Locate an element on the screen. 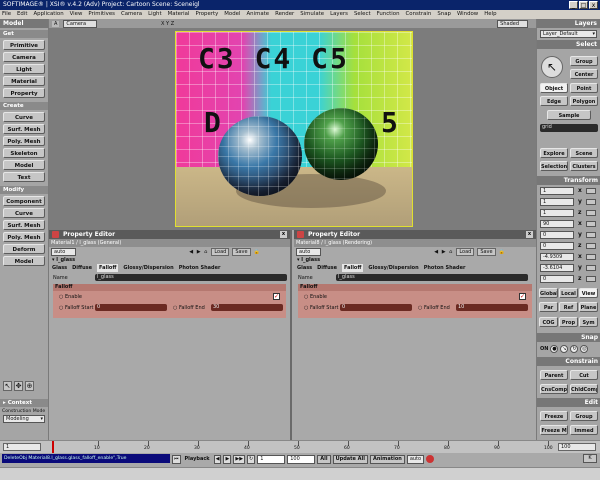  create-text-button: Text is located at coordinates (24, 177).